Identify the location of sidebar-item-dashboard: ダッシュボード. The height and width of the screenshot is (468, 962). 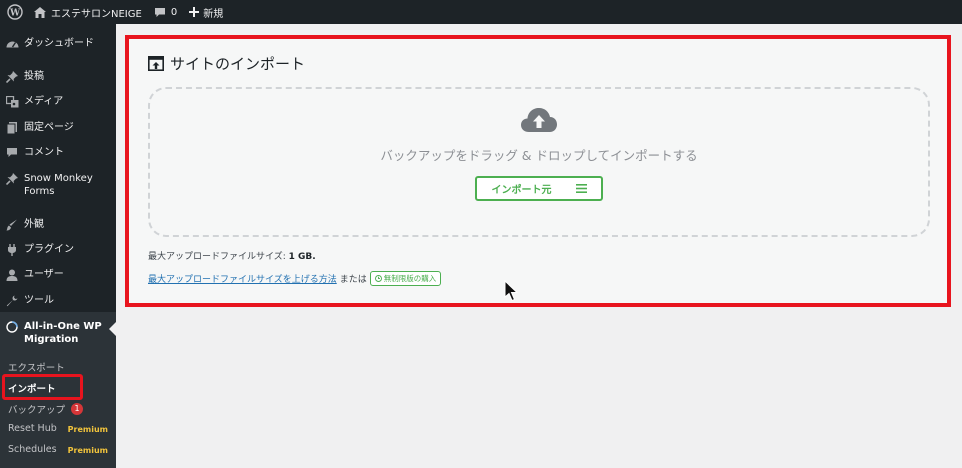
(58, 43).